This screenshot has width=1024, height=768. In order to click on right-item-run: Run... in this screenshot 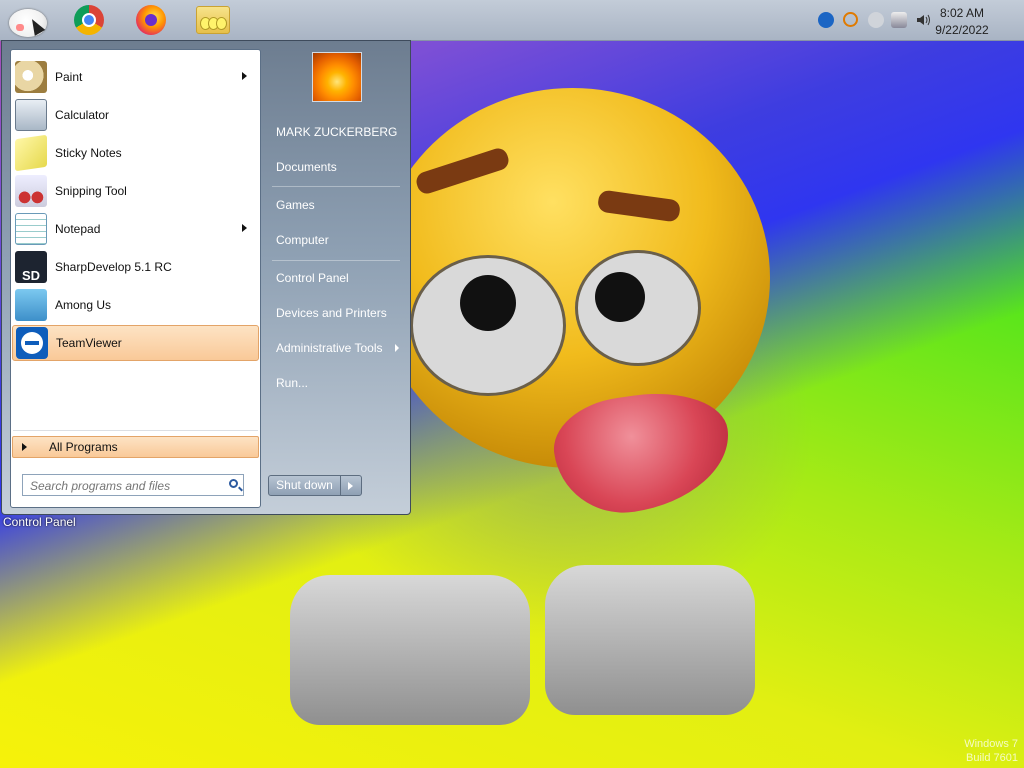, I will do `click(292, 383)`.